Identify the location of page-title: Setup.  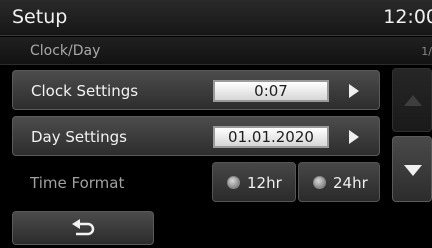
(40, 17).